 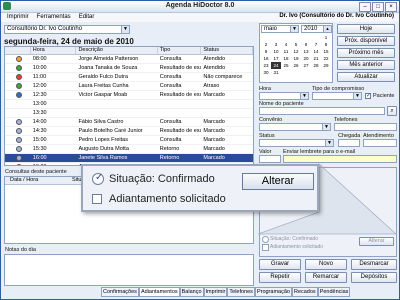 I want to click on month-select: maio ▼, so click(x=280, y=29).